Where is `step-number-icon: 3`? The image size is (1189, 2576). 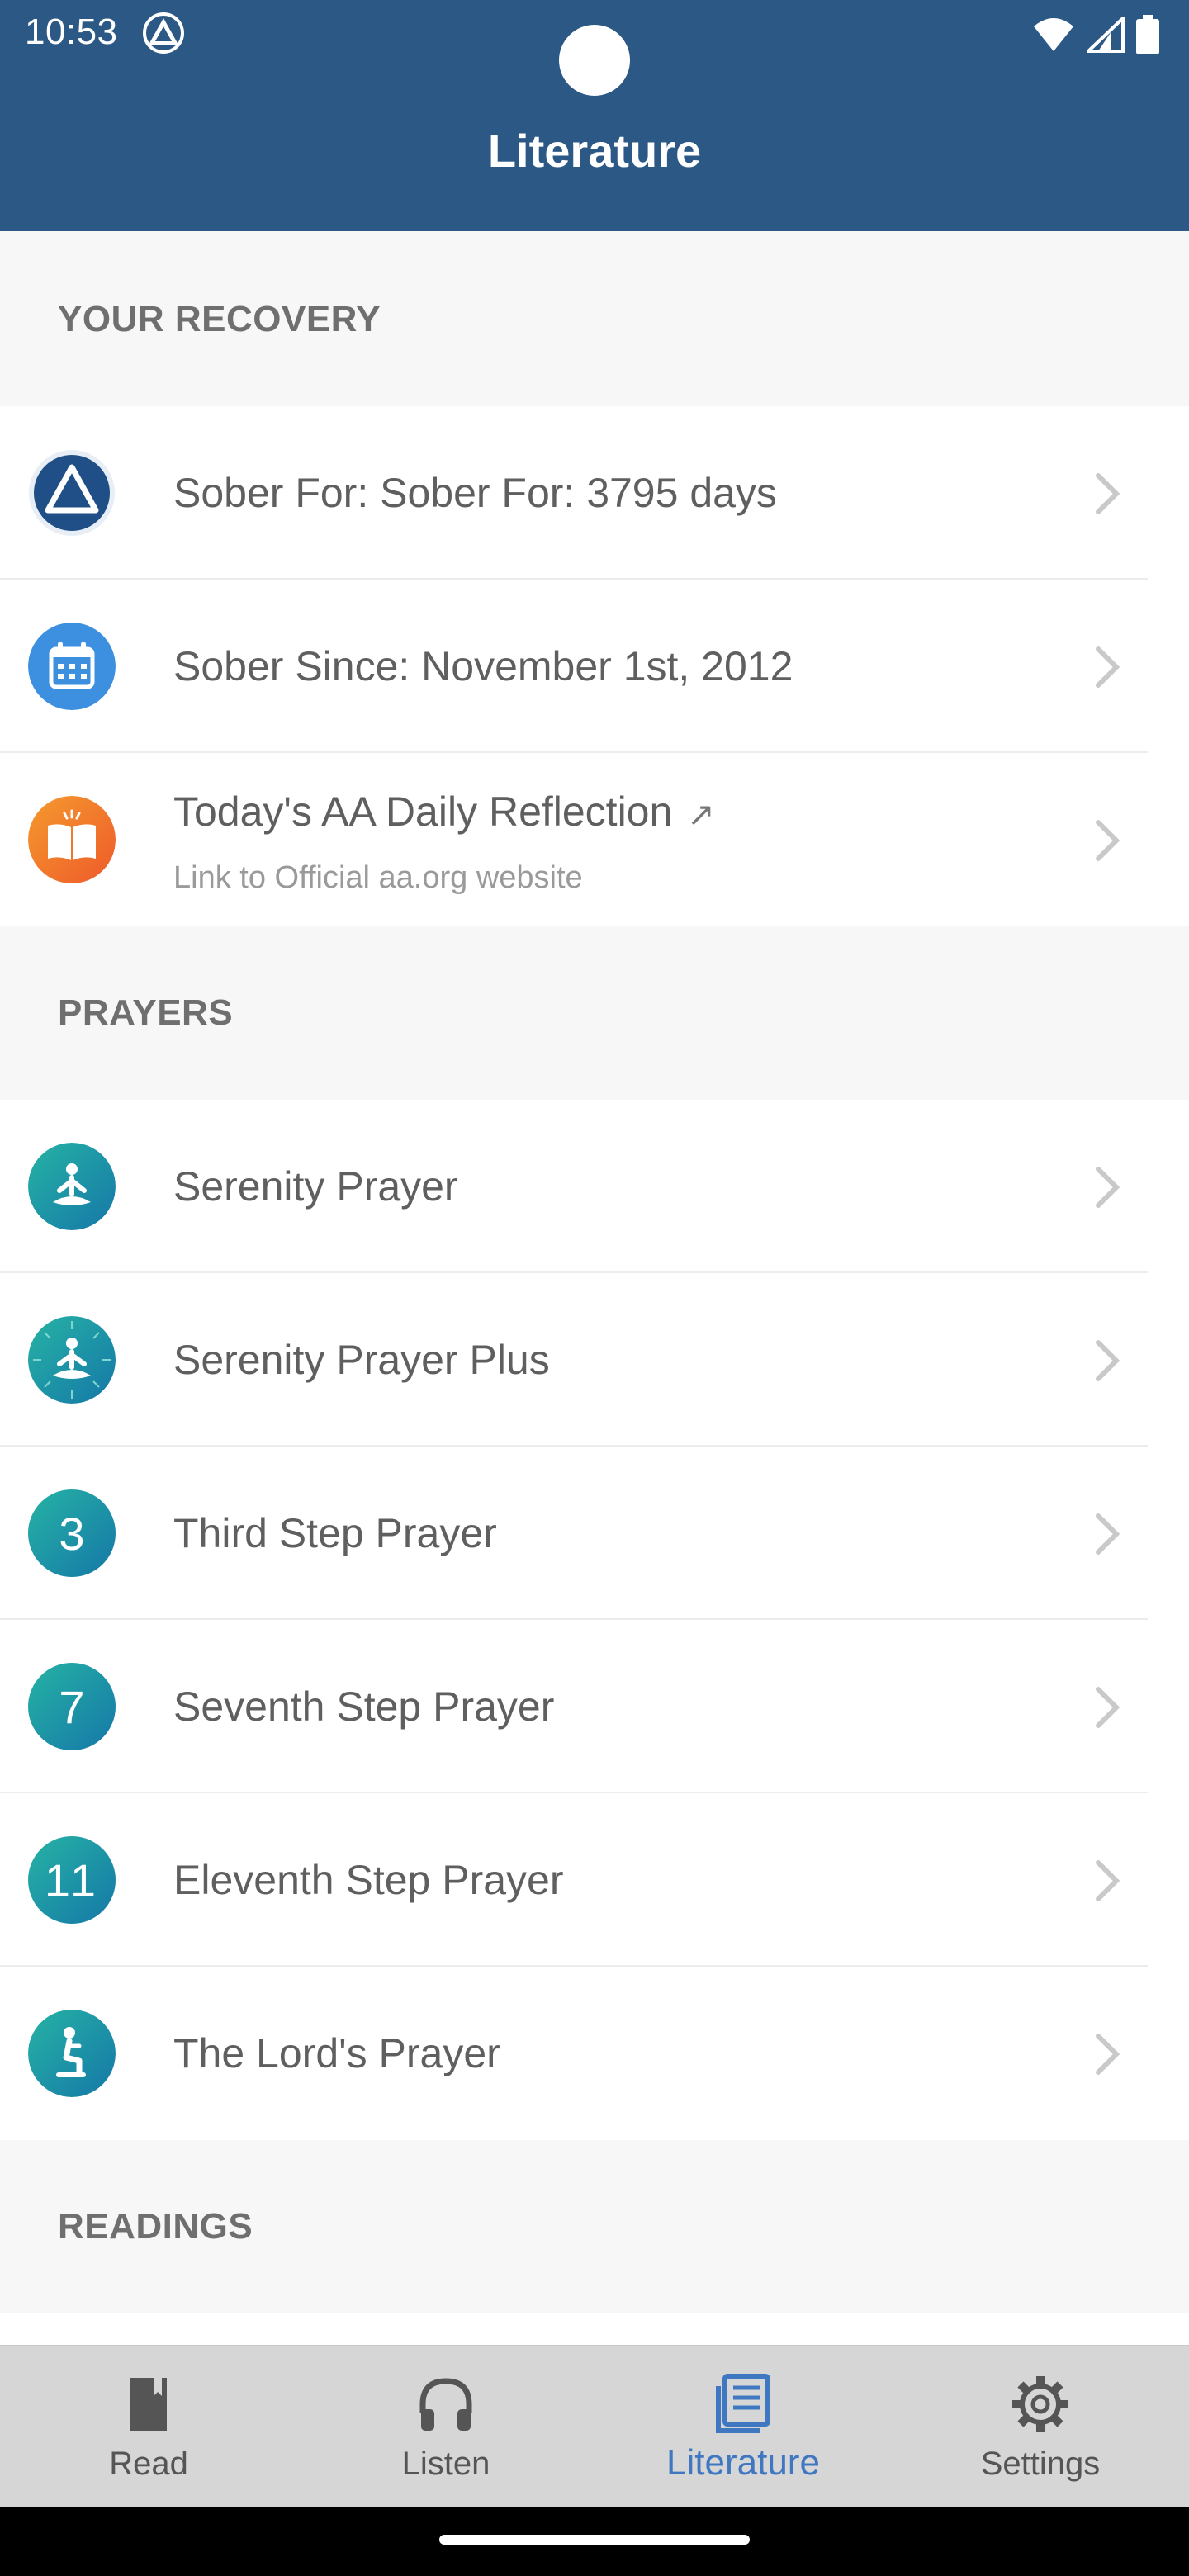 step-number-icon: 3 is located at coordinates (72, 1533).